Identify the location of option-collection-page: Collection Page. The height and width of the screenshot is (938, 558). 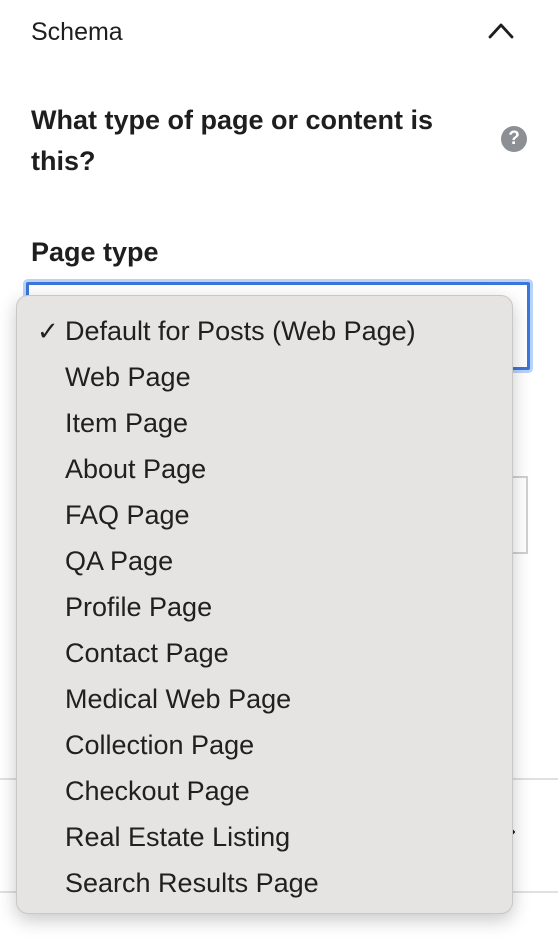
(264, 745).